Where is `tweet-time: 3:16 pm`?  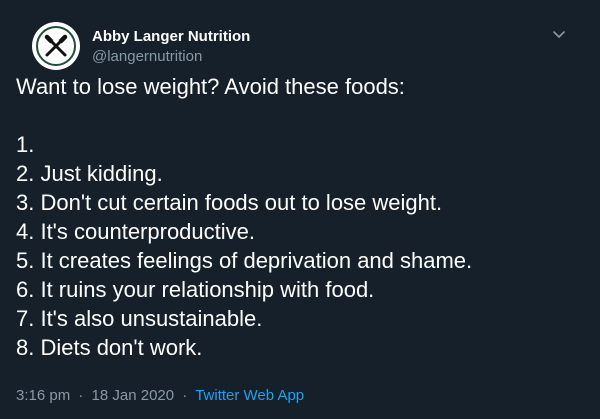
tweet-time: 3:16 pm is located at coordinates (43, 395).